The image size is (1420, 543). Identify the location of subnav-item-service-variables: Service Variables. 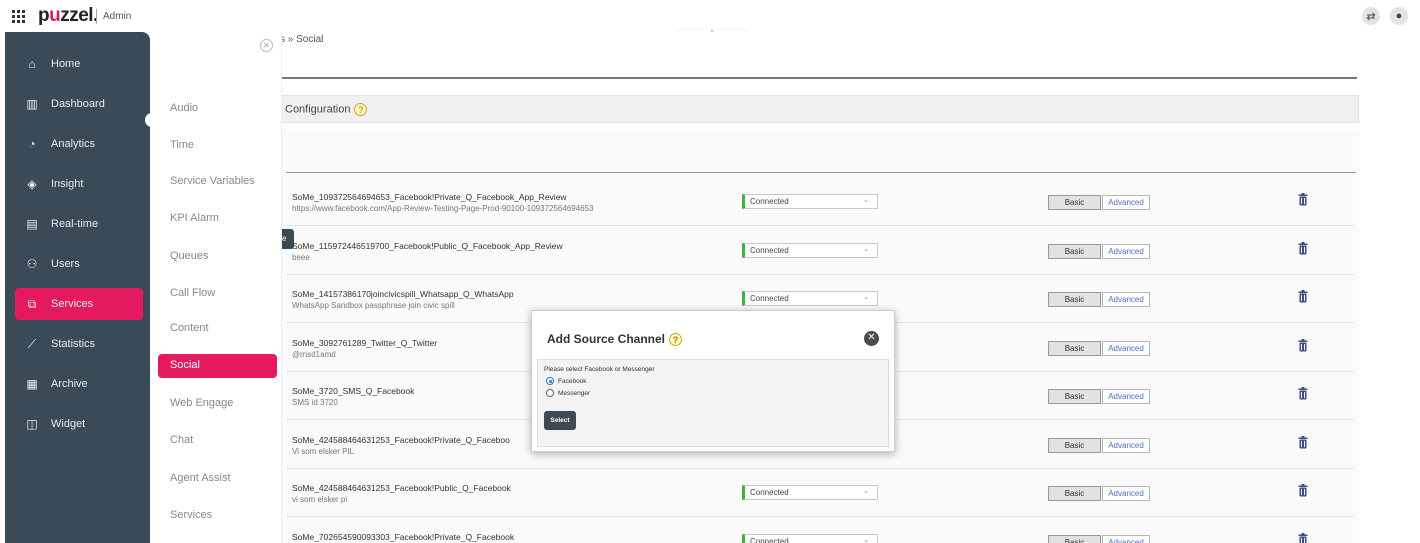
(212, 181).